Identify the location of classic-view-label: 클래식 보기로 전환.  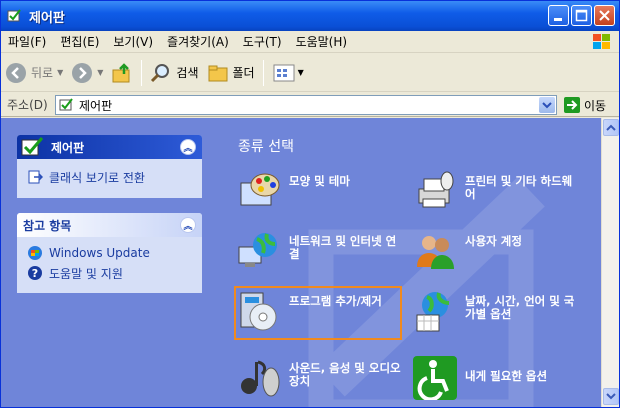
(97, 177).